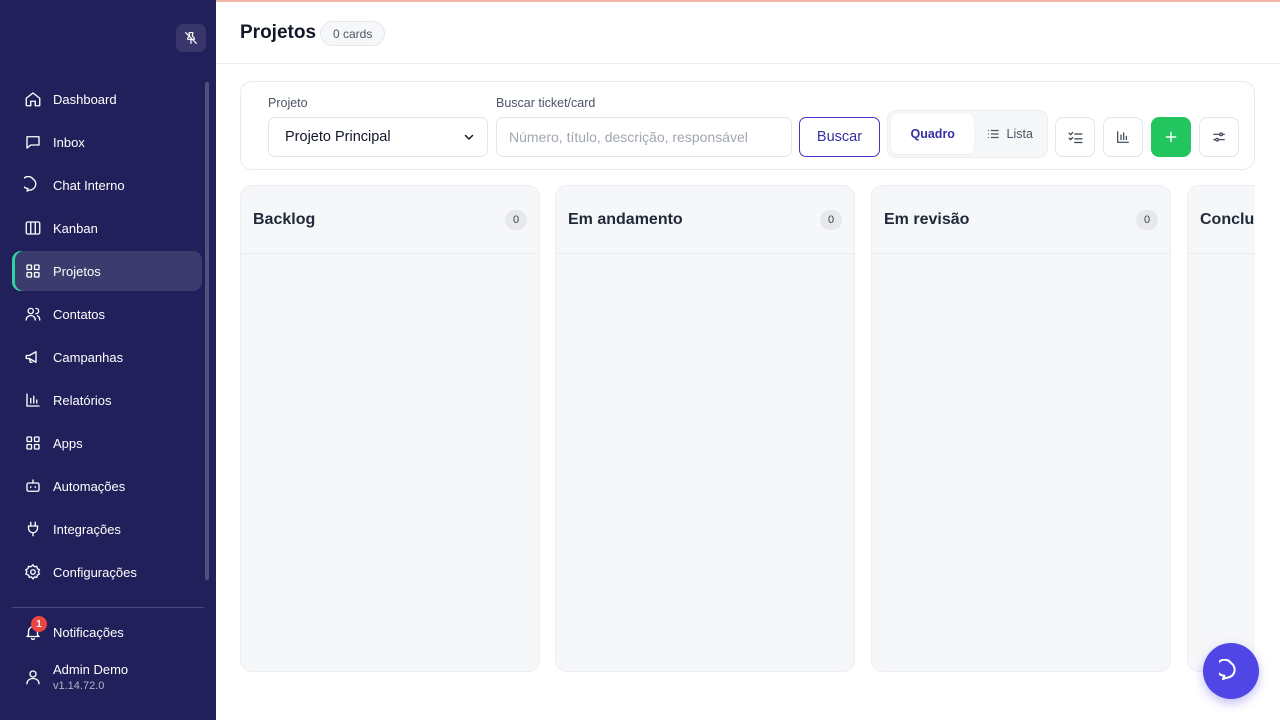 Image resolution: width=1280 pixels, height=720 pixels. Describe the element at coordinates (88, 632) in the screenshot. I see `notifications-label: Notificações` at that location.